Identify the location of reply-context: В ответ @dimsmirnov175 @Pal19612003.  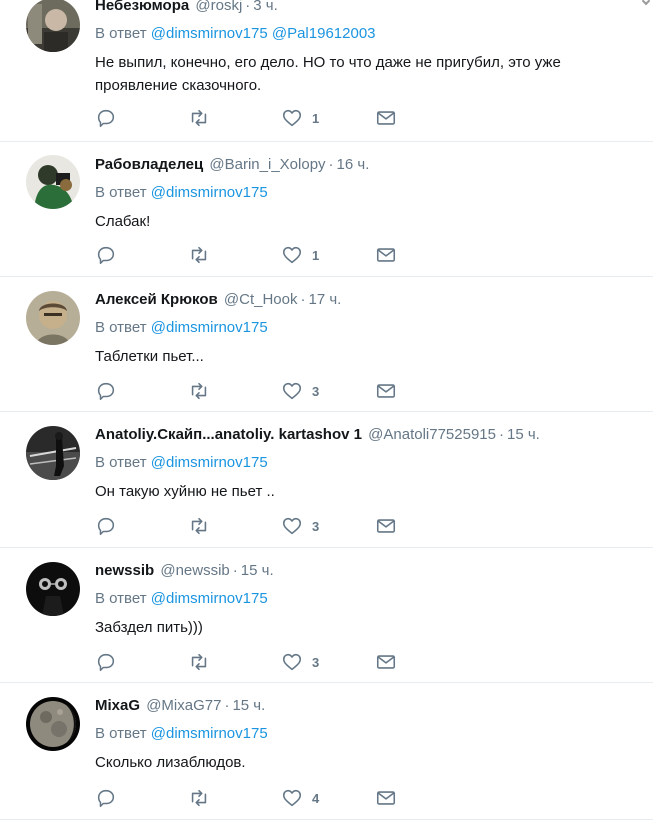
(235, 34).